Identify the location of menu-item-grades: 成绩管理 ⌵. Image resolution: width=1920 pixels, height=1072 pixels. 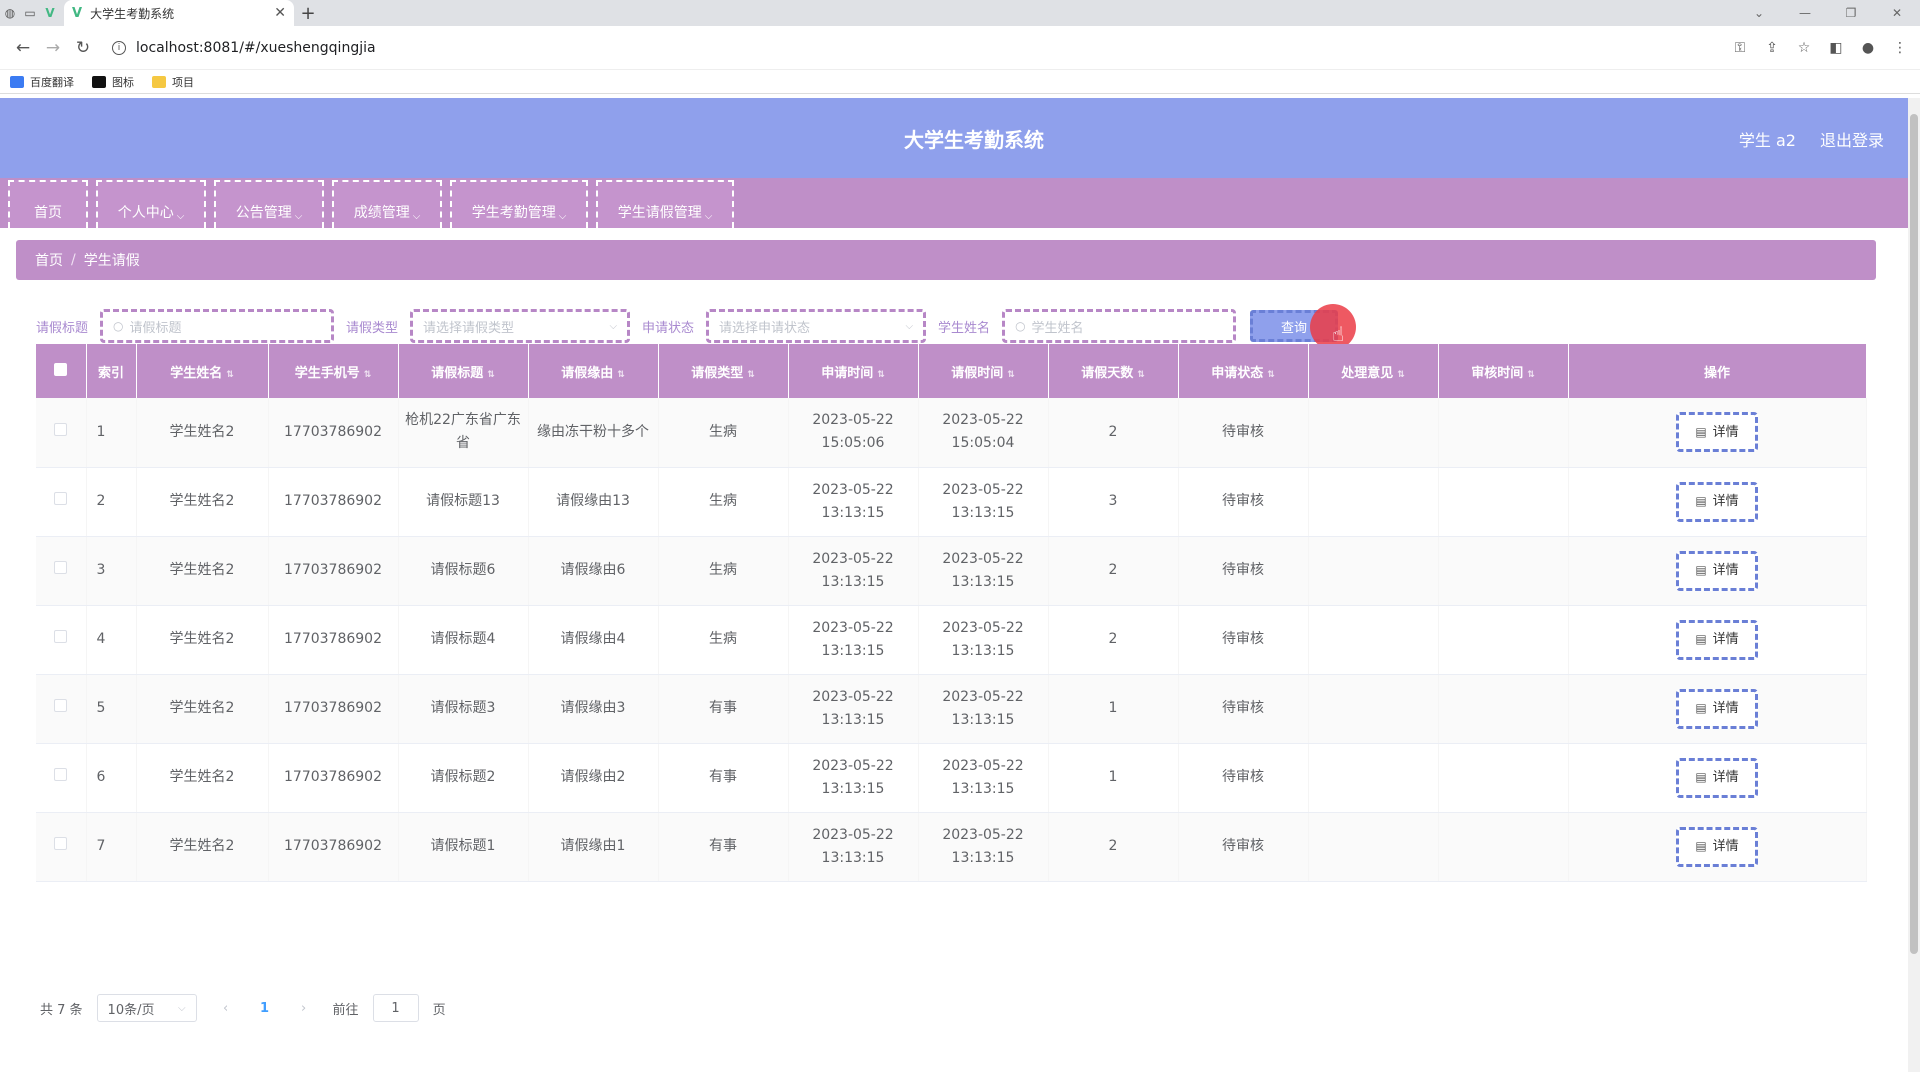
(387, 204).